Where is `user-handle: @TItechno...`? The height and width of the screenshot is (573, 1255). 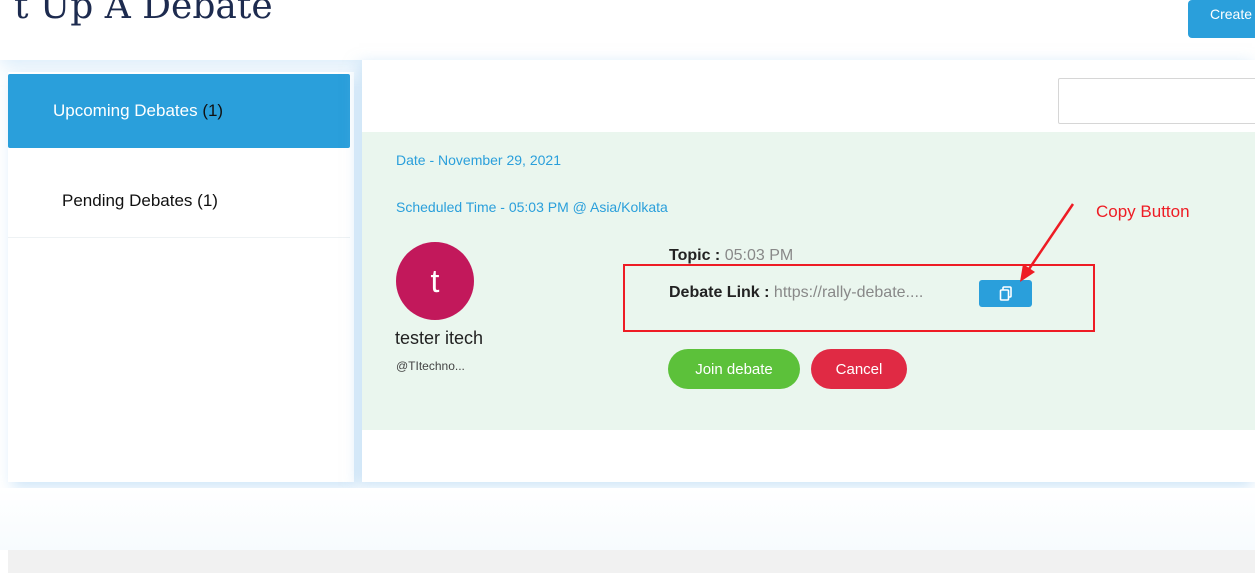 user-handle: @TItechno... is located at coordinates (430, 366).